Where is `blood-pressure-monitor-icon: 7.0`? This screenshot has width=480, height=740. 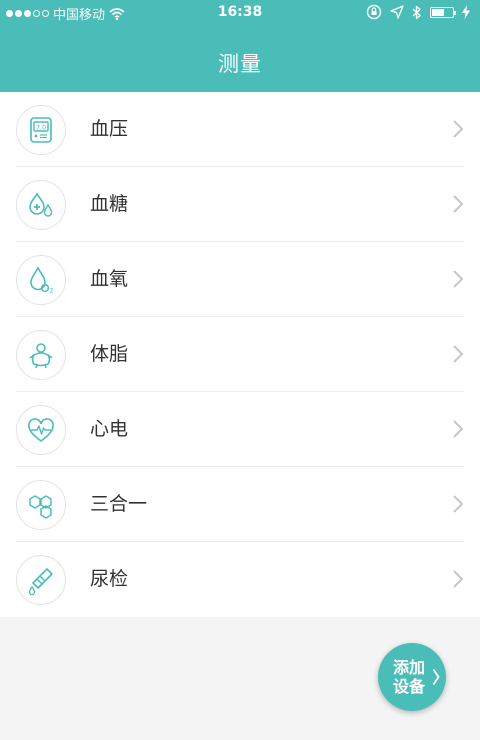
blood-pressure-monitor-icon: 7.0 is located at coordinates (41, 130).